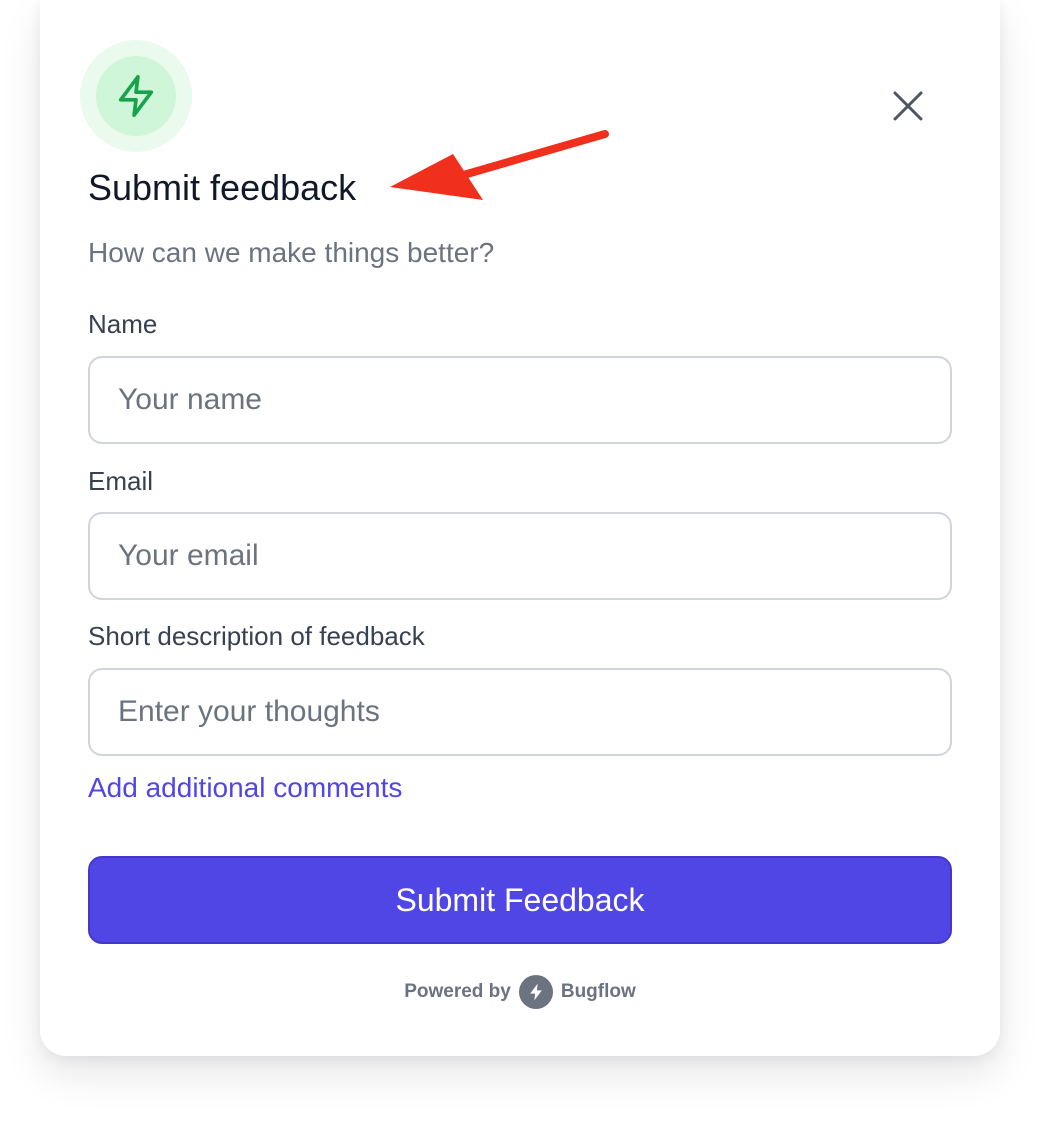 The height and width of the screenshot is (1137, 1040). What do you see at coordinates (291, 252) in the screenshot?
I see `page-subtitle: How can we make things better?` at bounding box center [291, 252].